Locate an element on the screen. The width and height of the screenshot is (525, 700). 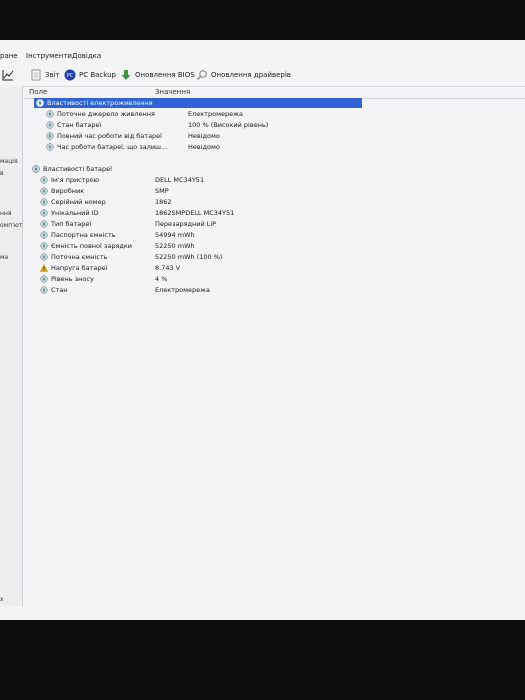
table-row: Унікальний ID 1862SMPDELL MC34Y51 is located at coordinates (199, 213).